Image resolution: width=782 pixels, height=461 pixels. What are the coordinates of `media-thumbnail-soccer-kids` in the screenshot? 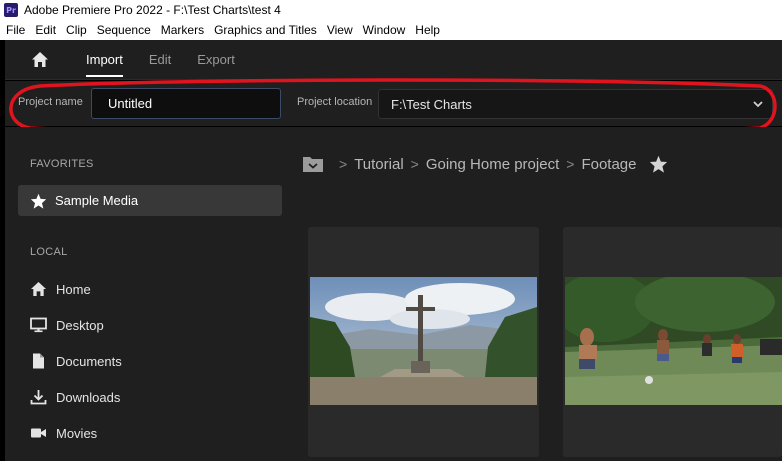 It's located at (673, 341).